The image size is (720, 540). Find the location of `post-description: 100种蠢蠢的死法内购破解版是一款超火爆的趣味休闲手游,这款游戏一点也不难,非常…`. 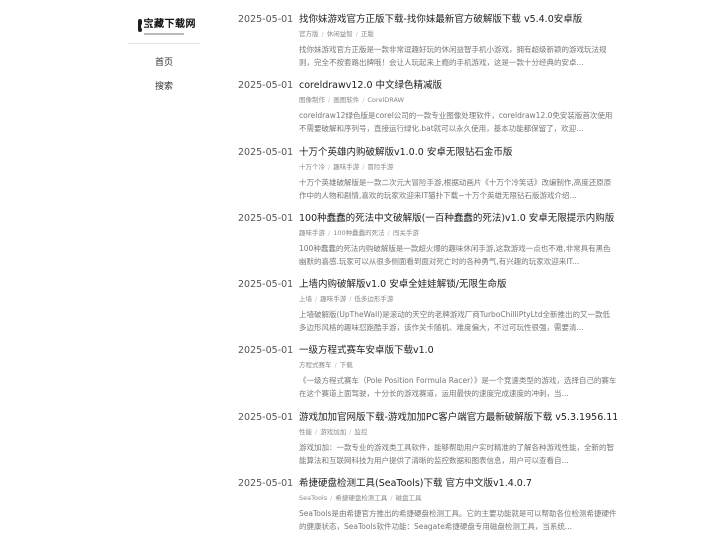

post-description: 100种蠢蠢的死法内购破解版是一款超火爆的趣味休闲手游,这款游戏一点也不难,非常… is located at coordinates (455, 254).